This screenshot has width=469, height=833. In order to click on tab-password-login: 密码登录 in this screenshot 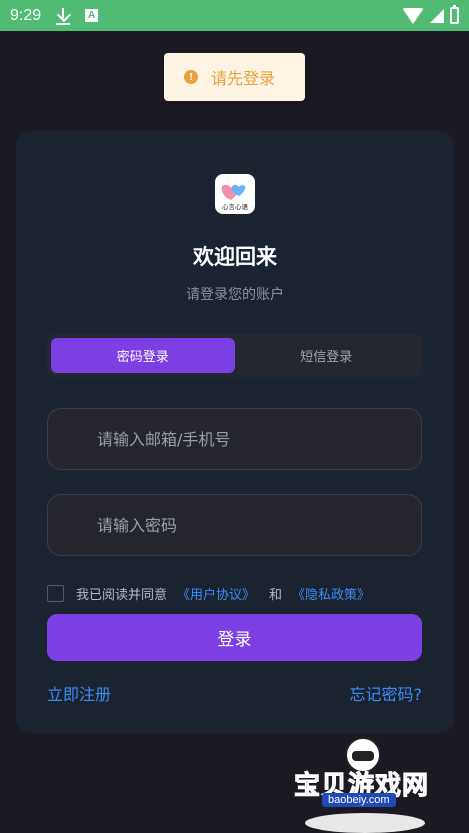, I will do `click(143, 355)`.